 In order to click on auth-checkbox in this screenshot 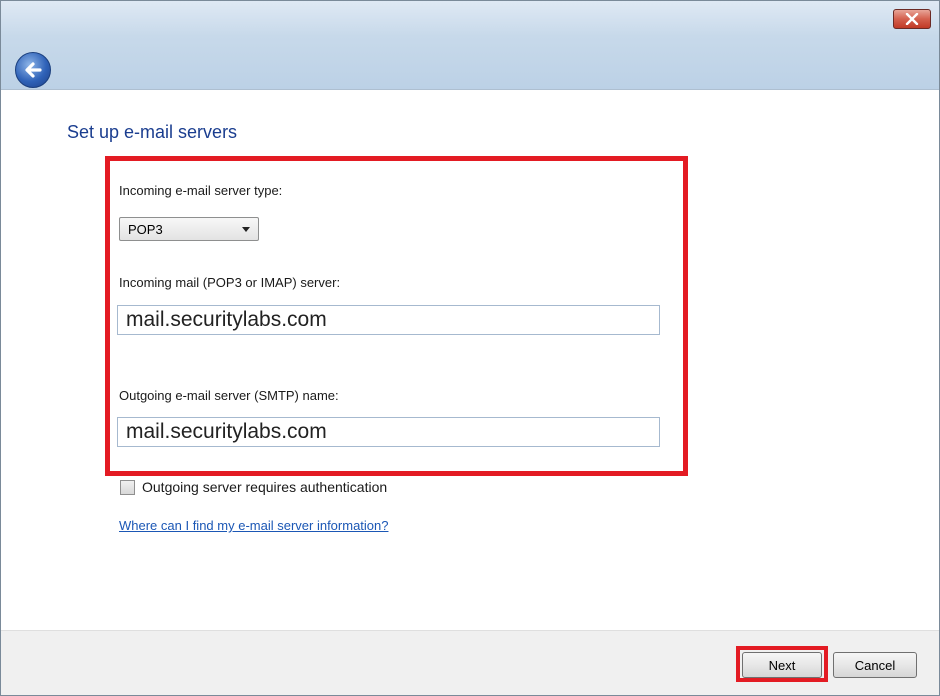, I will do `click(127, 487)`.